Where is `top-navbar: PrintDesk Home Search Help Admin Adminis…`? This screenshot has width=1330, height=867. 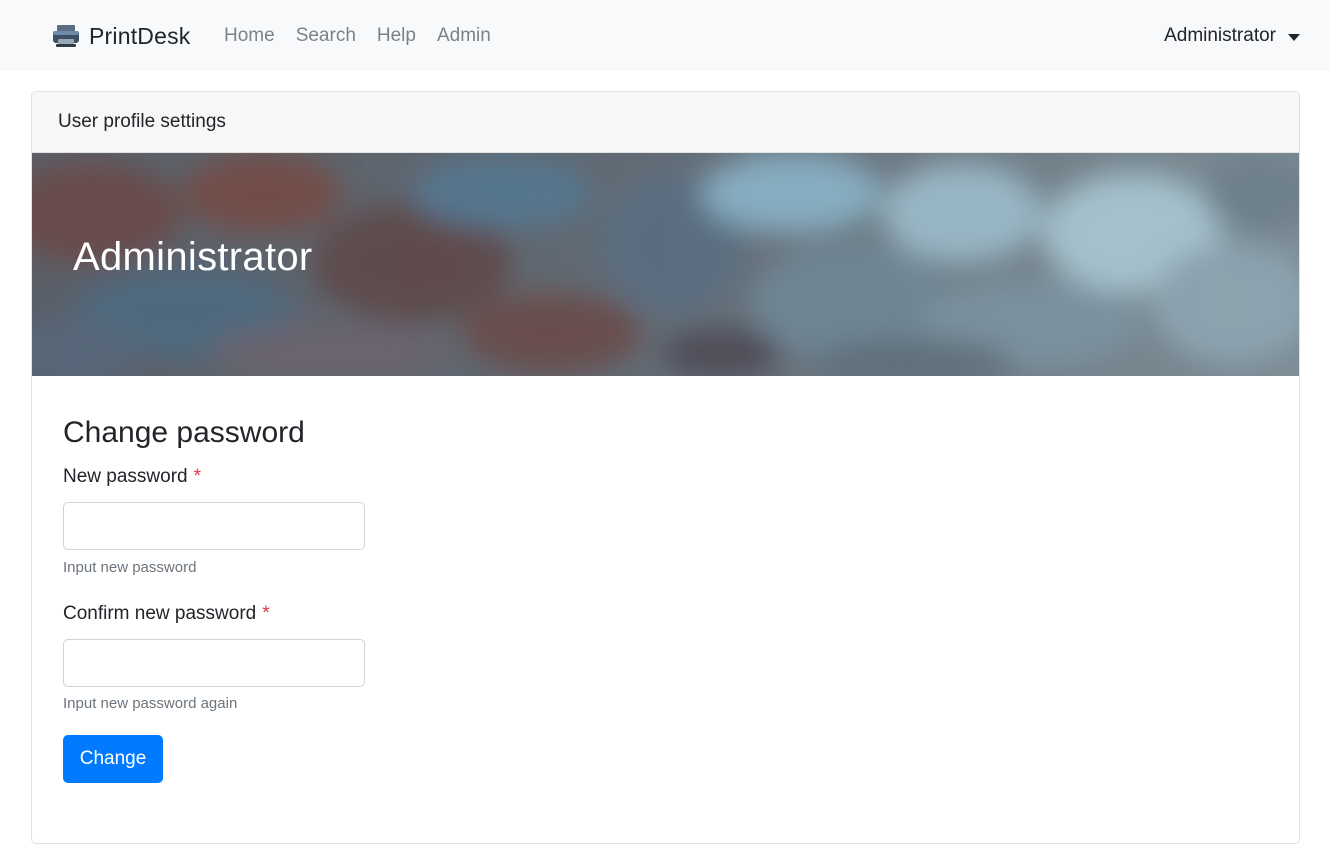 top-navbar: PrintDesk Home Search Help Admin Adminis… is located at coordinates (665, 35).